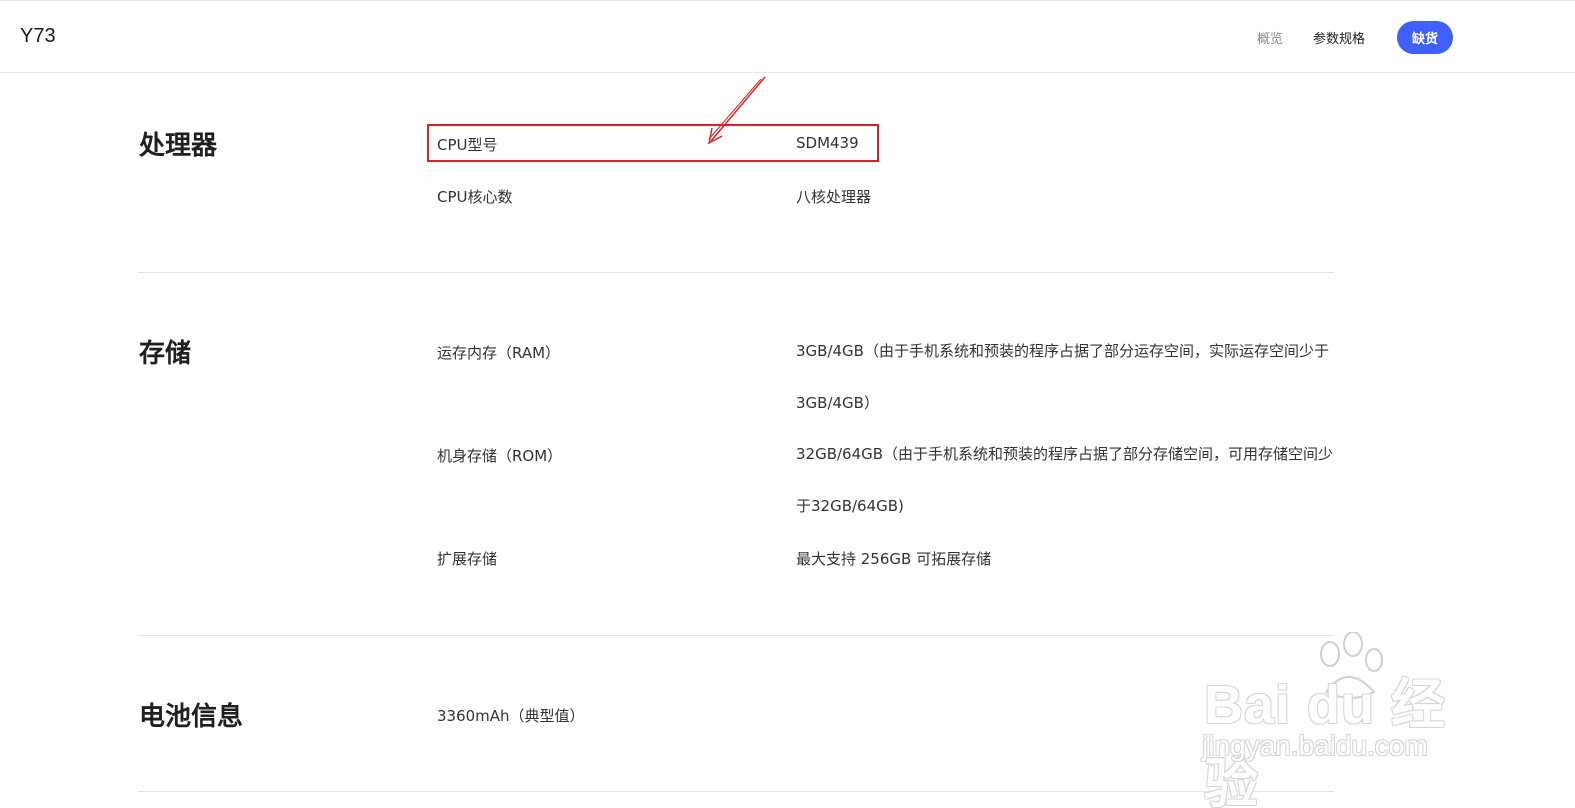 This screenshot has width=1575, height=808. What do you see at coordinates (499, 353) in the screenshot?
I see `spec-label-ram: 运存内存（RAM）` at bounding box center [499, 353].